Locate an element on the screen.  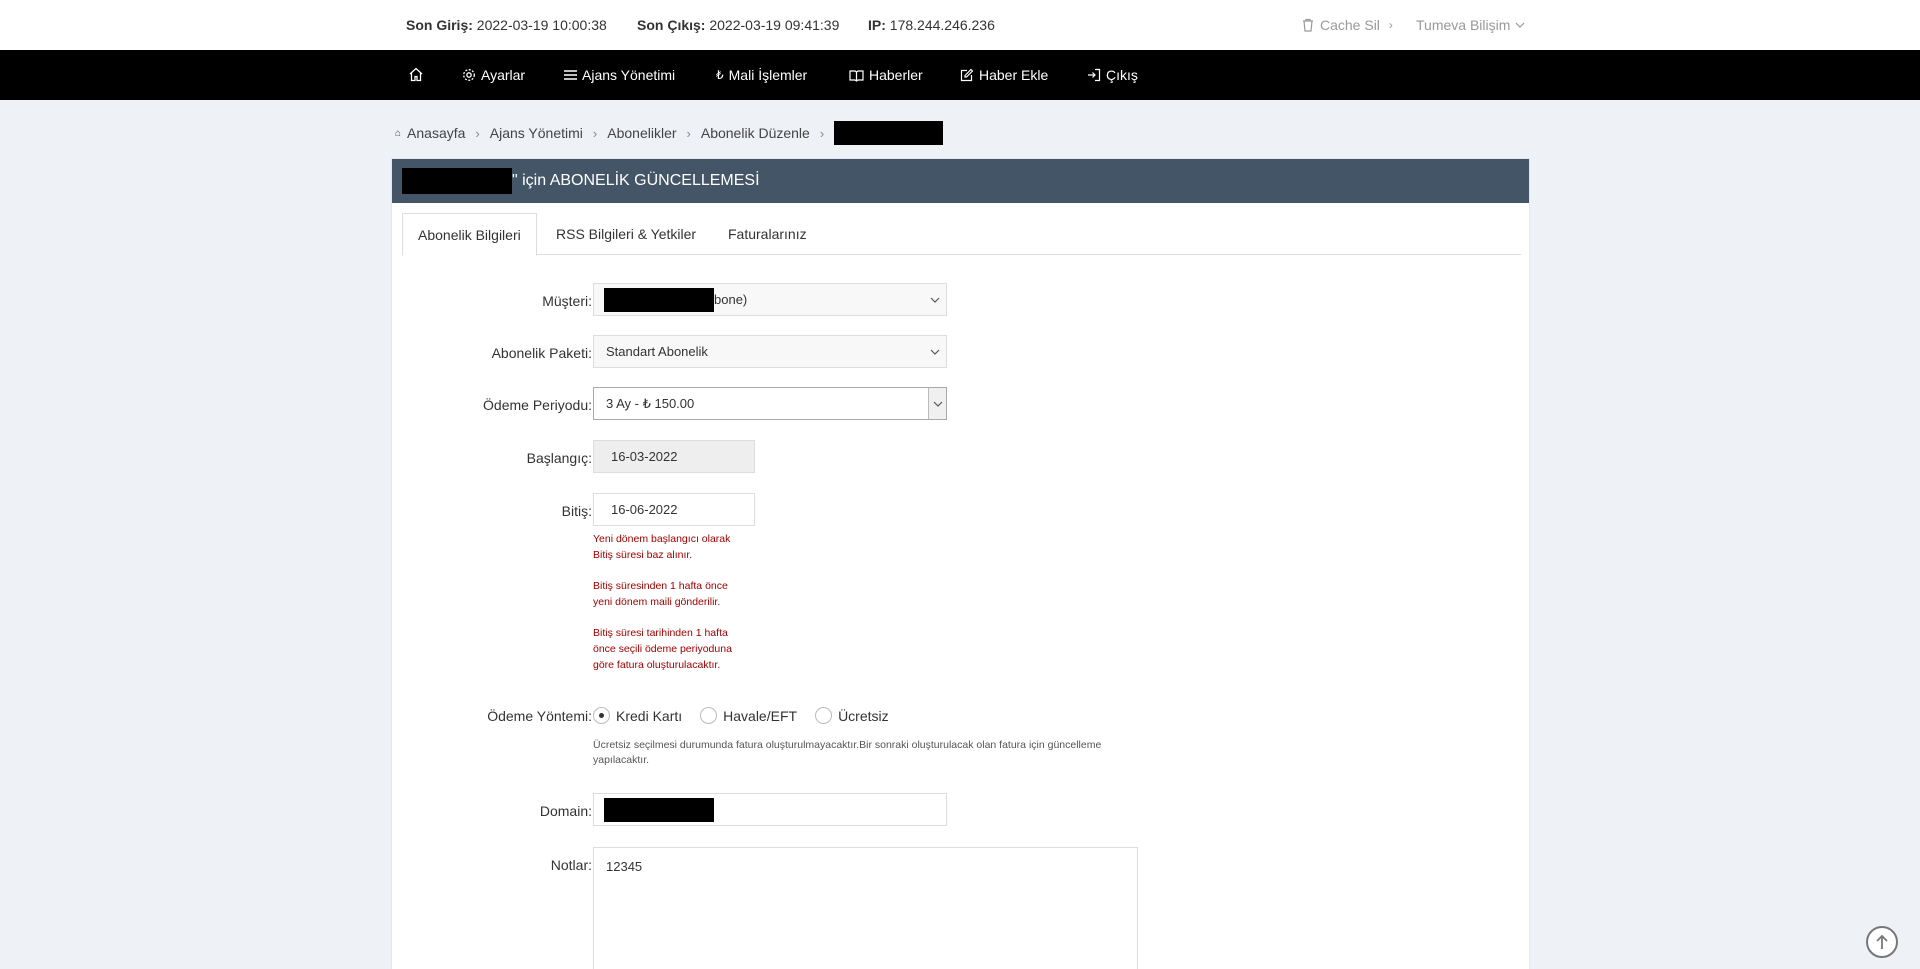
period-select: 3 Ay - ₺ 150.00 is located at coordinates (770, 403).